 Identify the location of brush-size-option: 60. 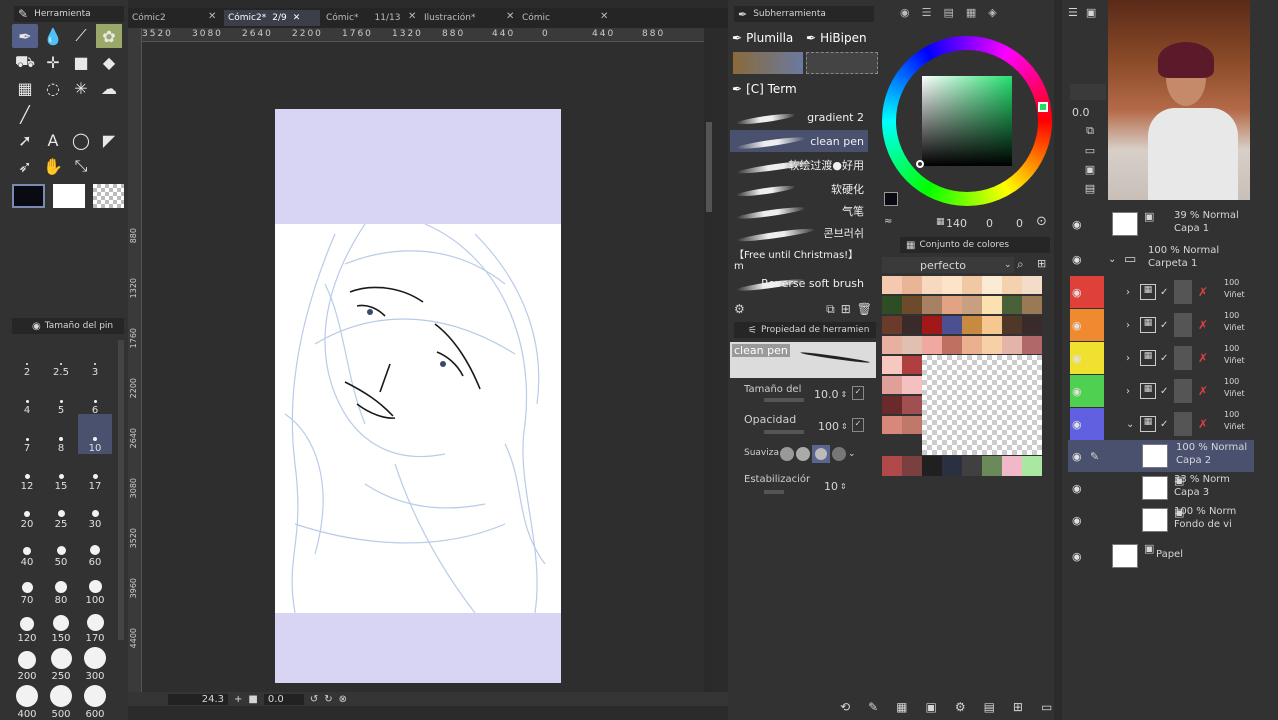
(95, 548).